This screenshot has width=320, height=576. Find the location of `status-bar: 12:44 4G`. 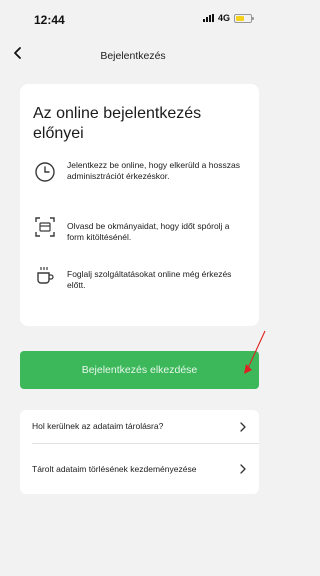

status-bar: 12:44 4G is located at coordinates (133, 17).